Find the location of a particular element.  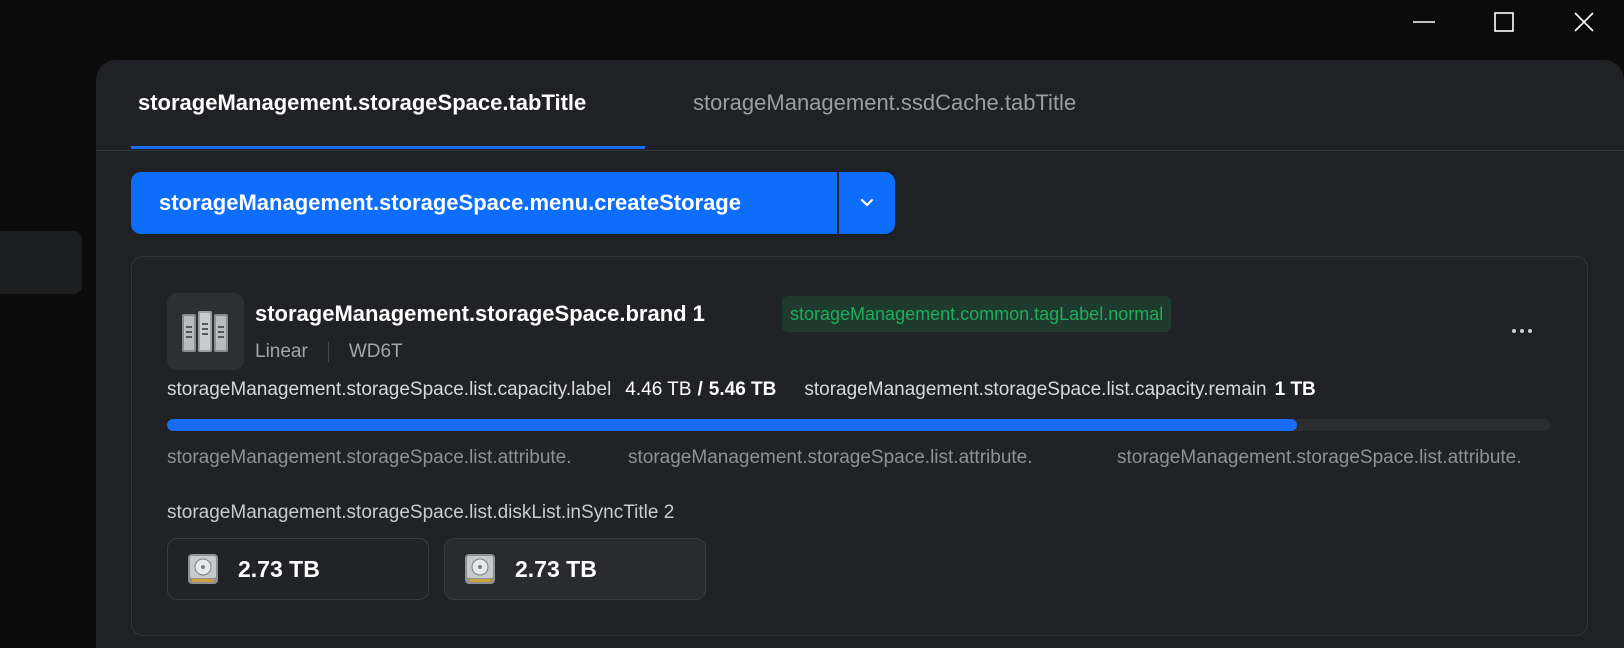

capacity-progress-fill is located at coordinates (732, 425).